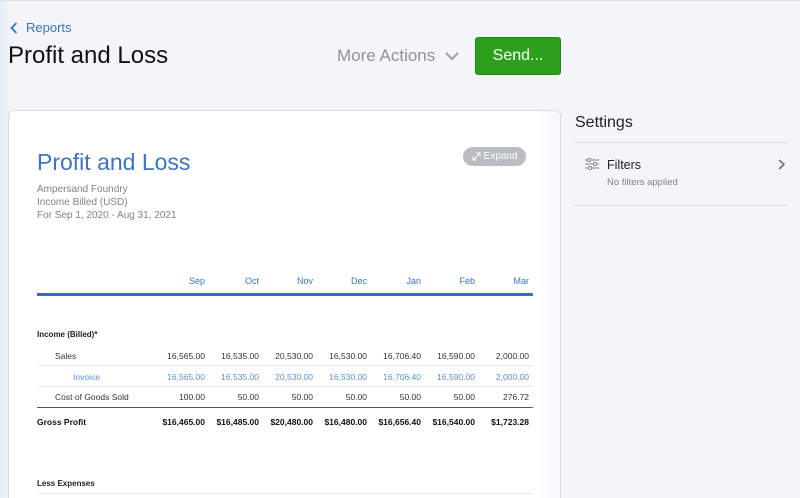 This screenshot has height=498, width=800. I want to click on subtotal-rule, so click(285, 407).